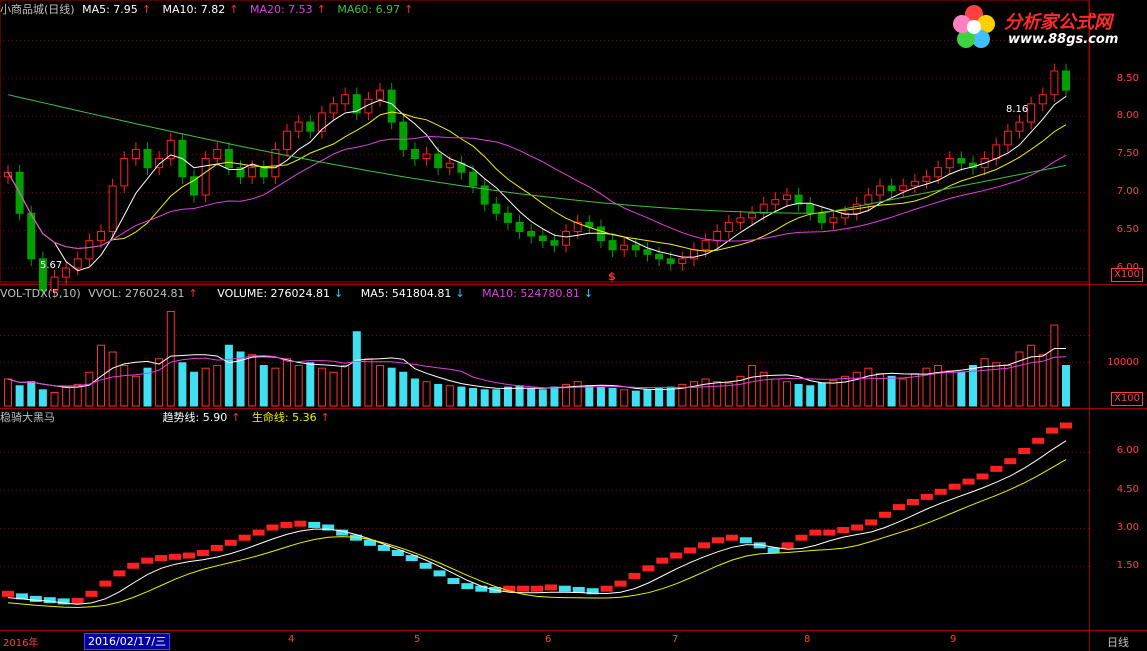  I want to click on ma20-value: MA20: 7.53 ↑, so click(290, 9).